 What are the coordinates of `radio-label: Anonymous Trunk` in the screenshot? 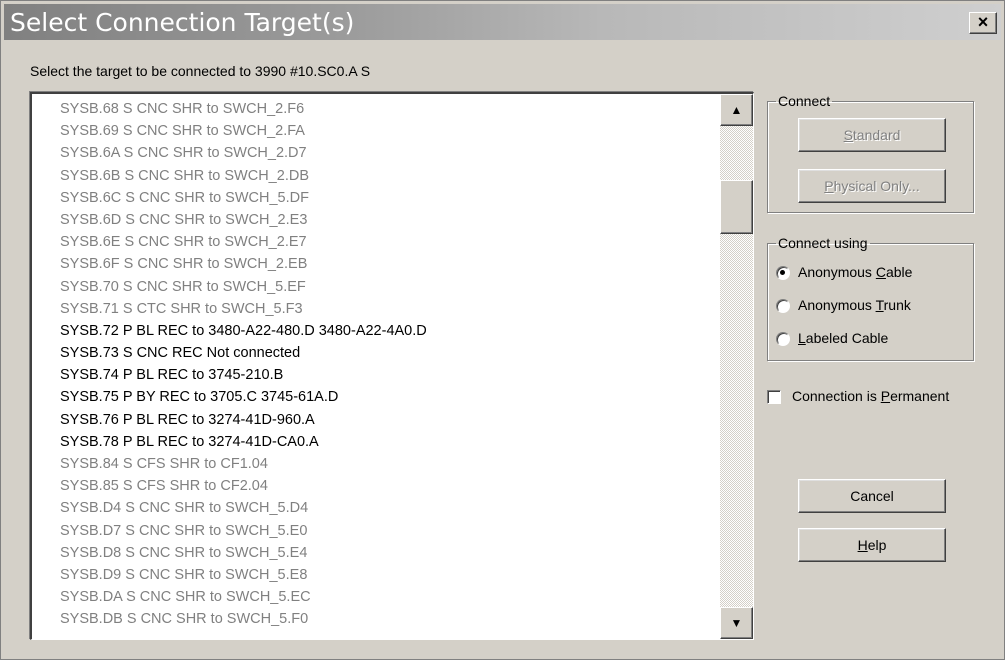 It's located at (854, 305).